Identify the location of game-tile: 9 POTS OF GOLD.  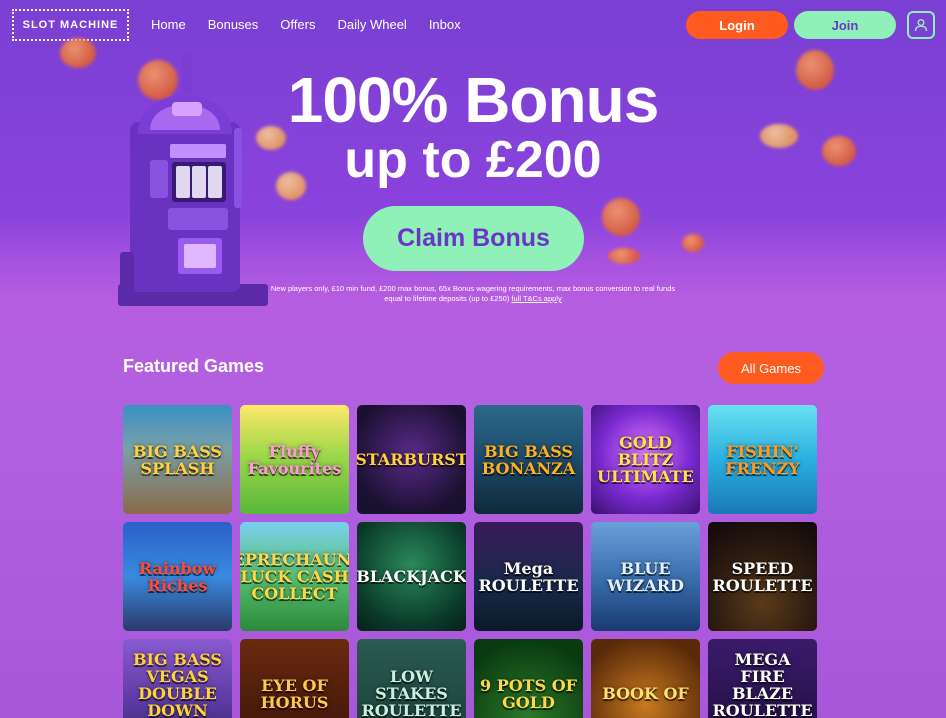
(528, 678).